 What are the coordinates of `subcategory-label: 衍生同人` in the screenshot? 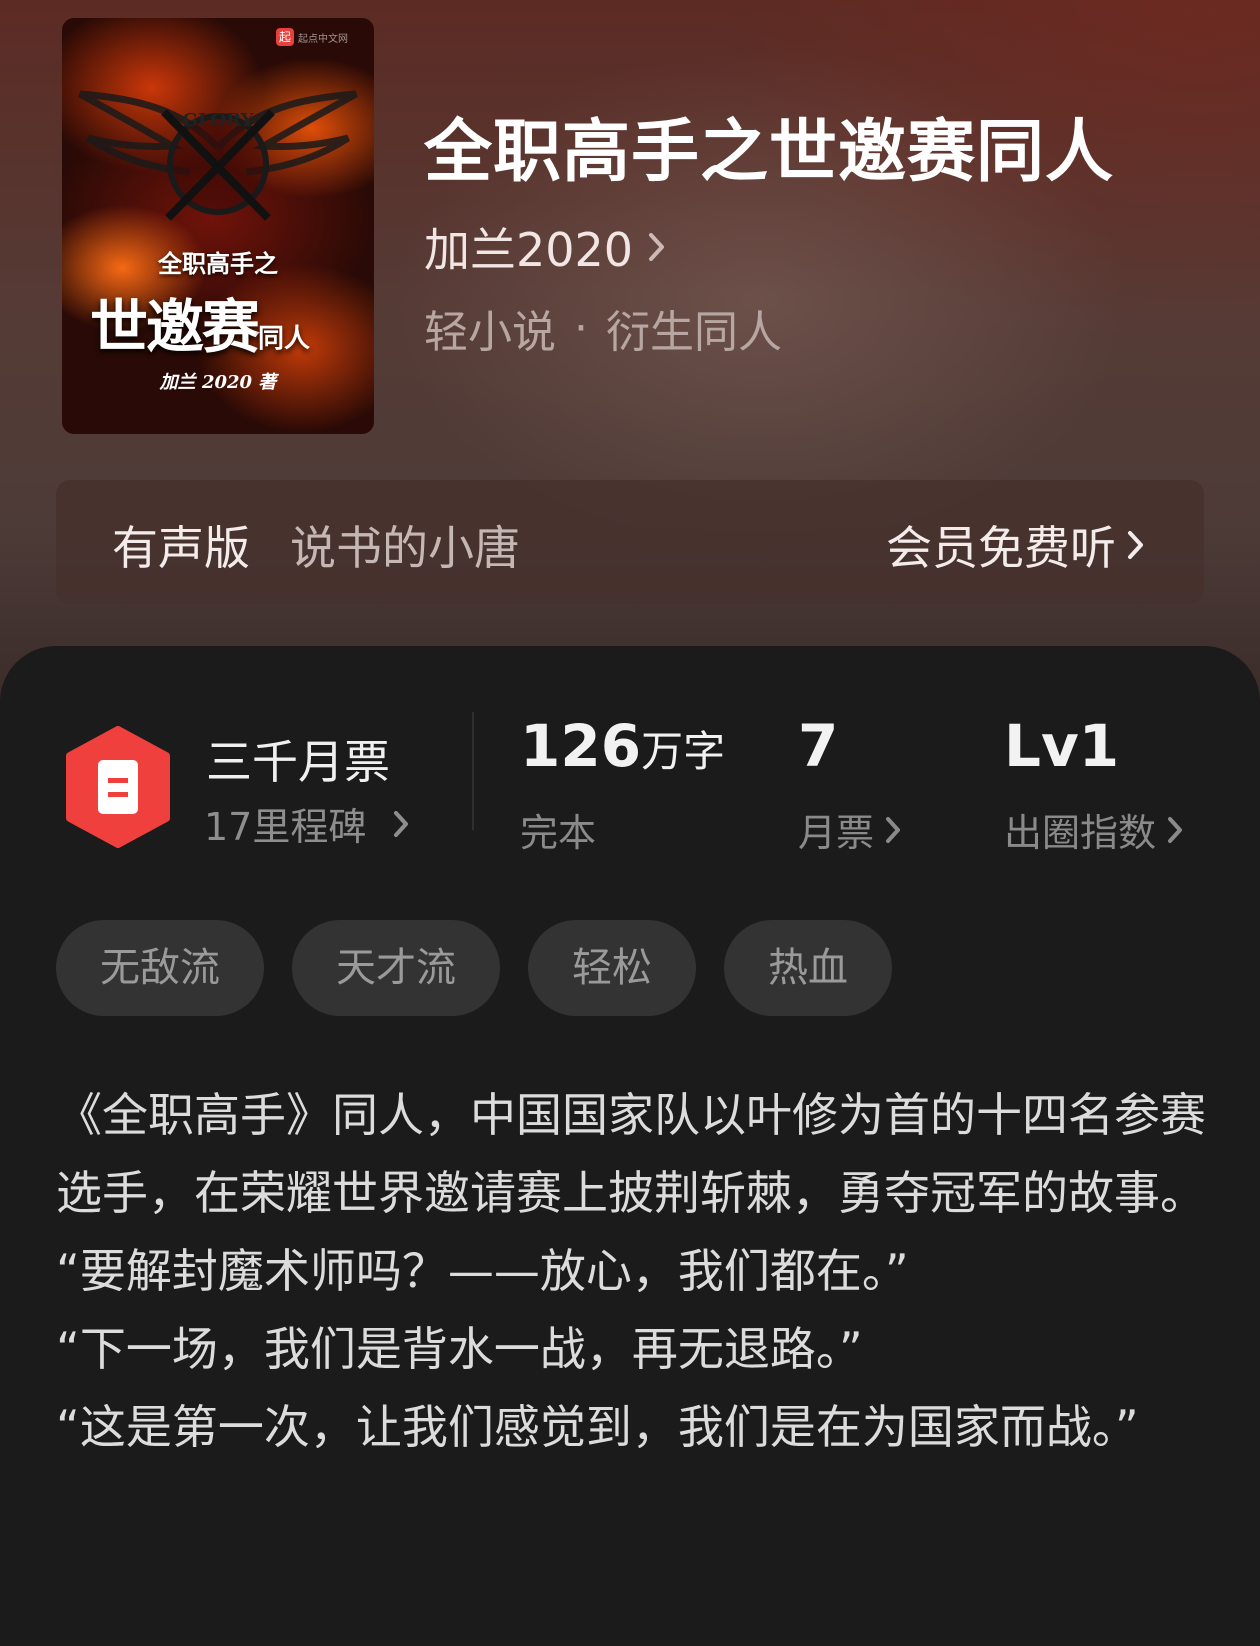 It's located at (694, 328).